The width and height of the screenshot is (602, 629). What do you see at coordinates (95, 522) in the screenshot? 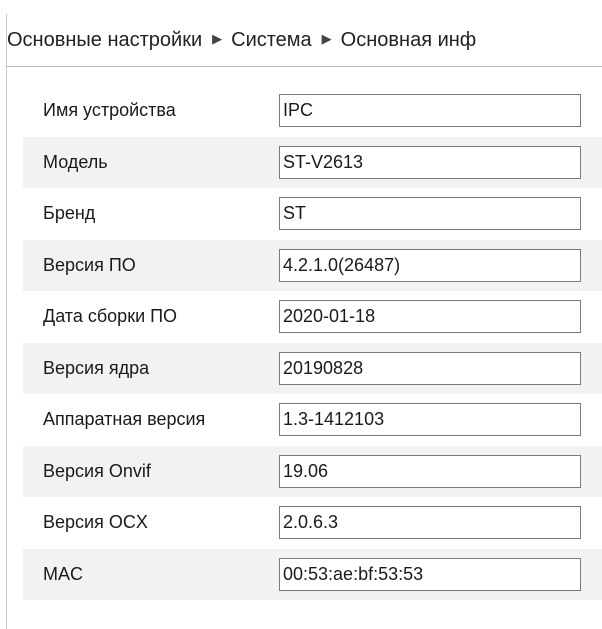
I see `ocx-version-label: Версия OCX` at bounding box center [95, 522].